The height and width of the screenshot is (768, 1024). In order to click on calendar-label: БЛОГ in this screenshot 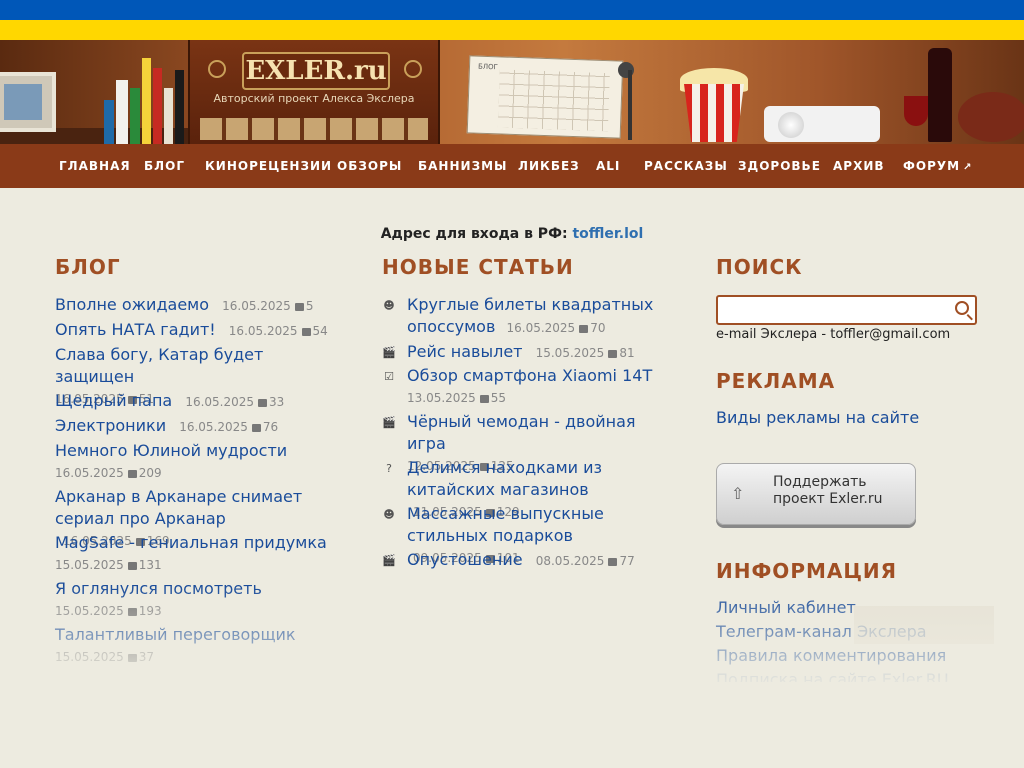, I will do `click(488, 67)`.